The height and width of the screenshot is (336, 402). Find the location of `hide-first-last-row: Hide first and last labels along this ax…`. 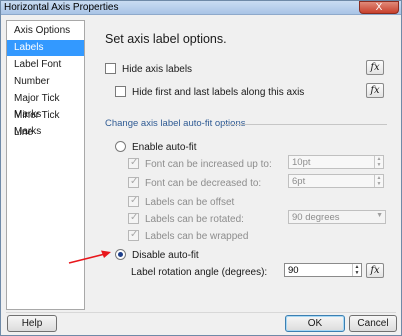

hide-first-last-row: Hide first and last labels along this ax… is located at coordinates (209, 92).